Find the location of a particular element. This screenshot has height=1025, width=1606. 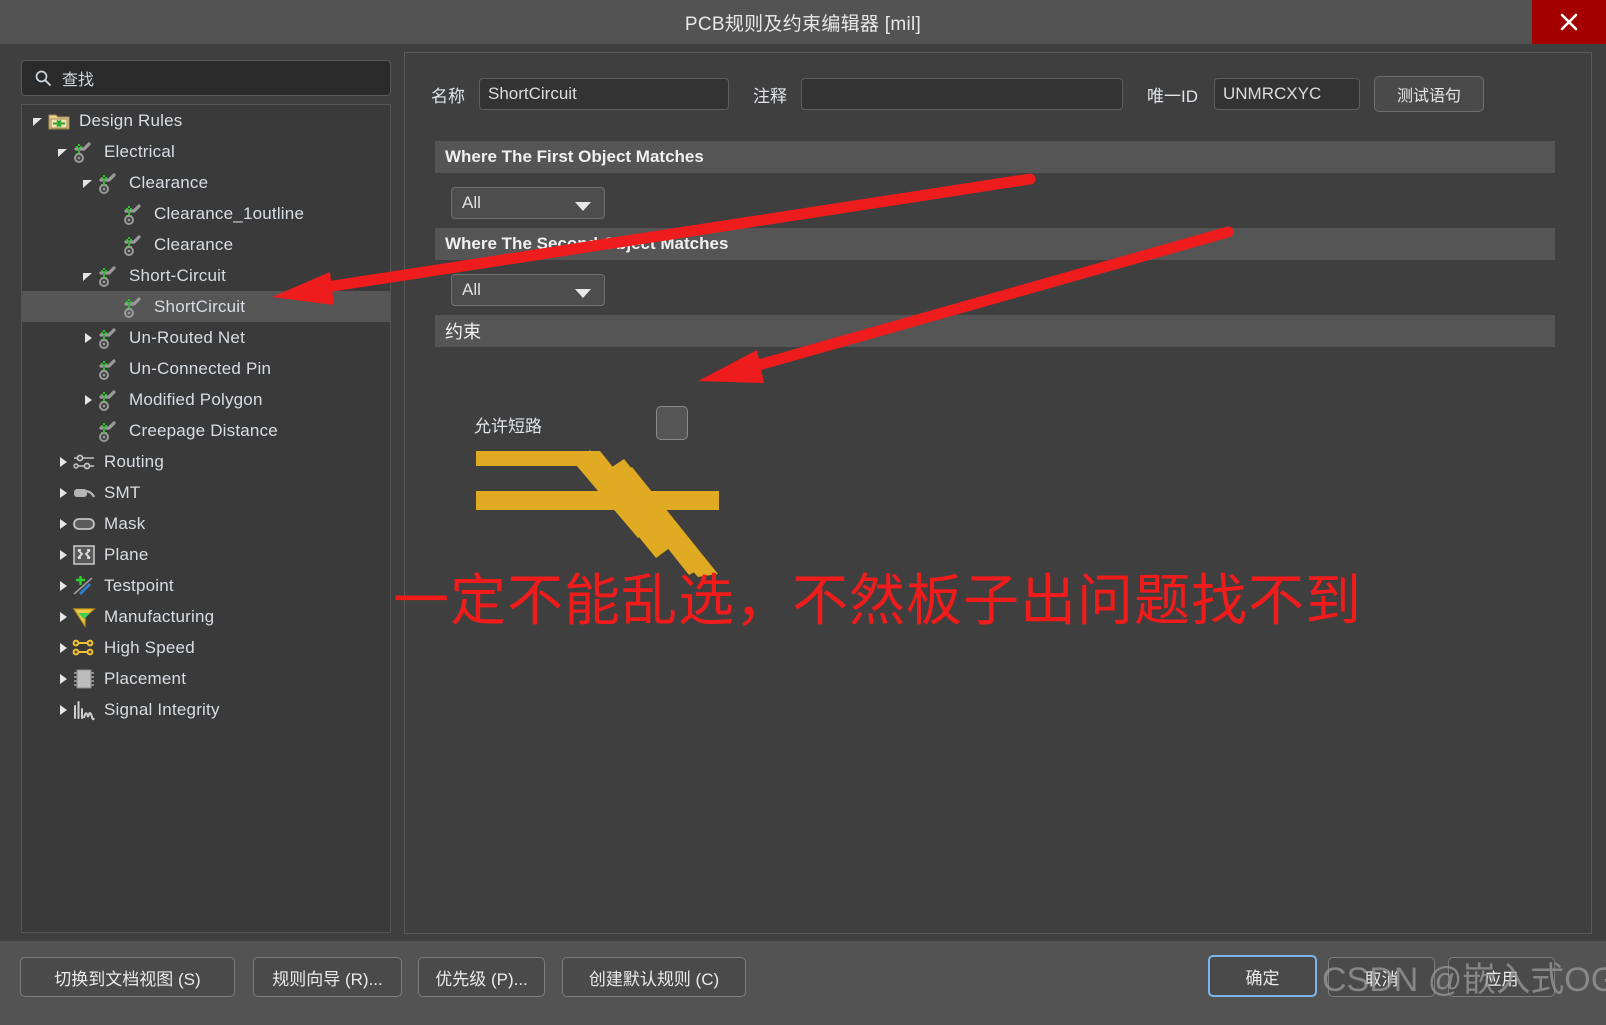

tree-item-plane: Plane is located at coordinates (206, 554).